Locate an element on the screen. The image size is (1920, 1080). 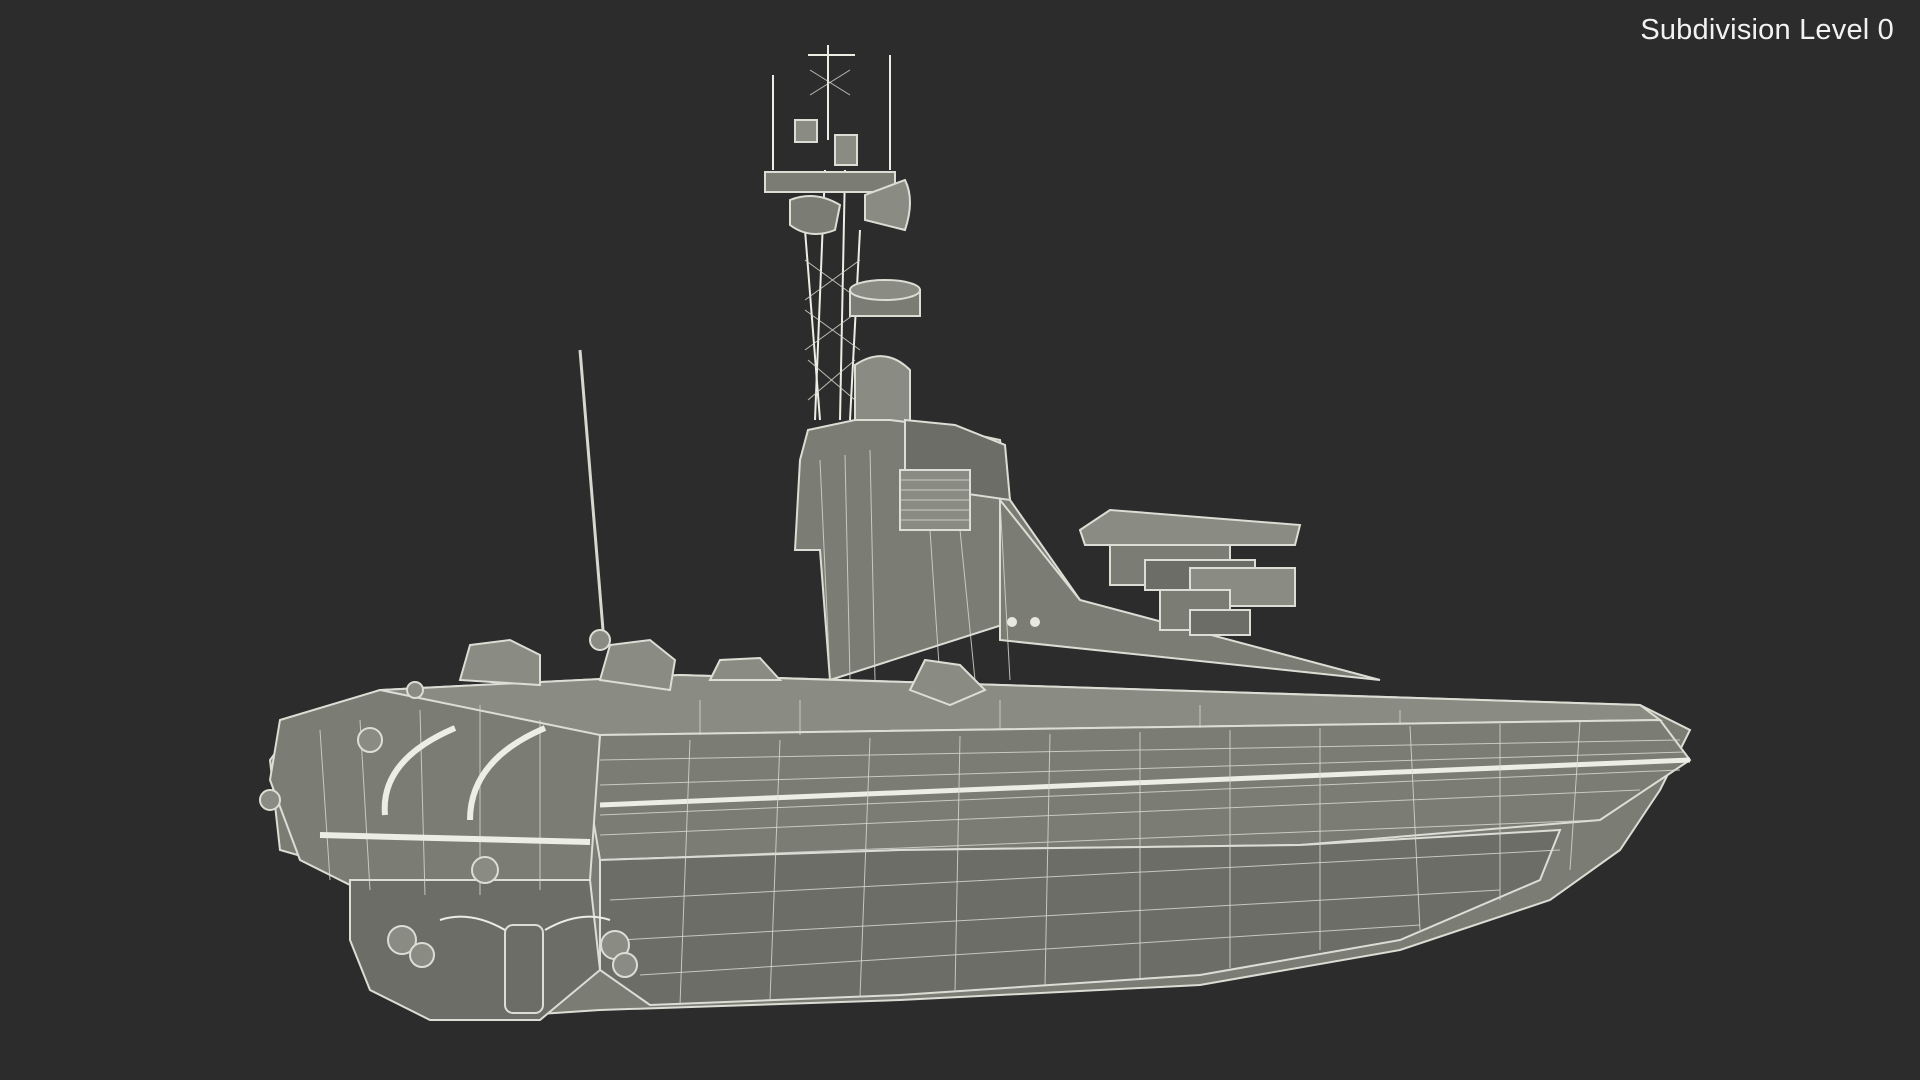
superstructure-tower is located at coordinates (1087, 518).